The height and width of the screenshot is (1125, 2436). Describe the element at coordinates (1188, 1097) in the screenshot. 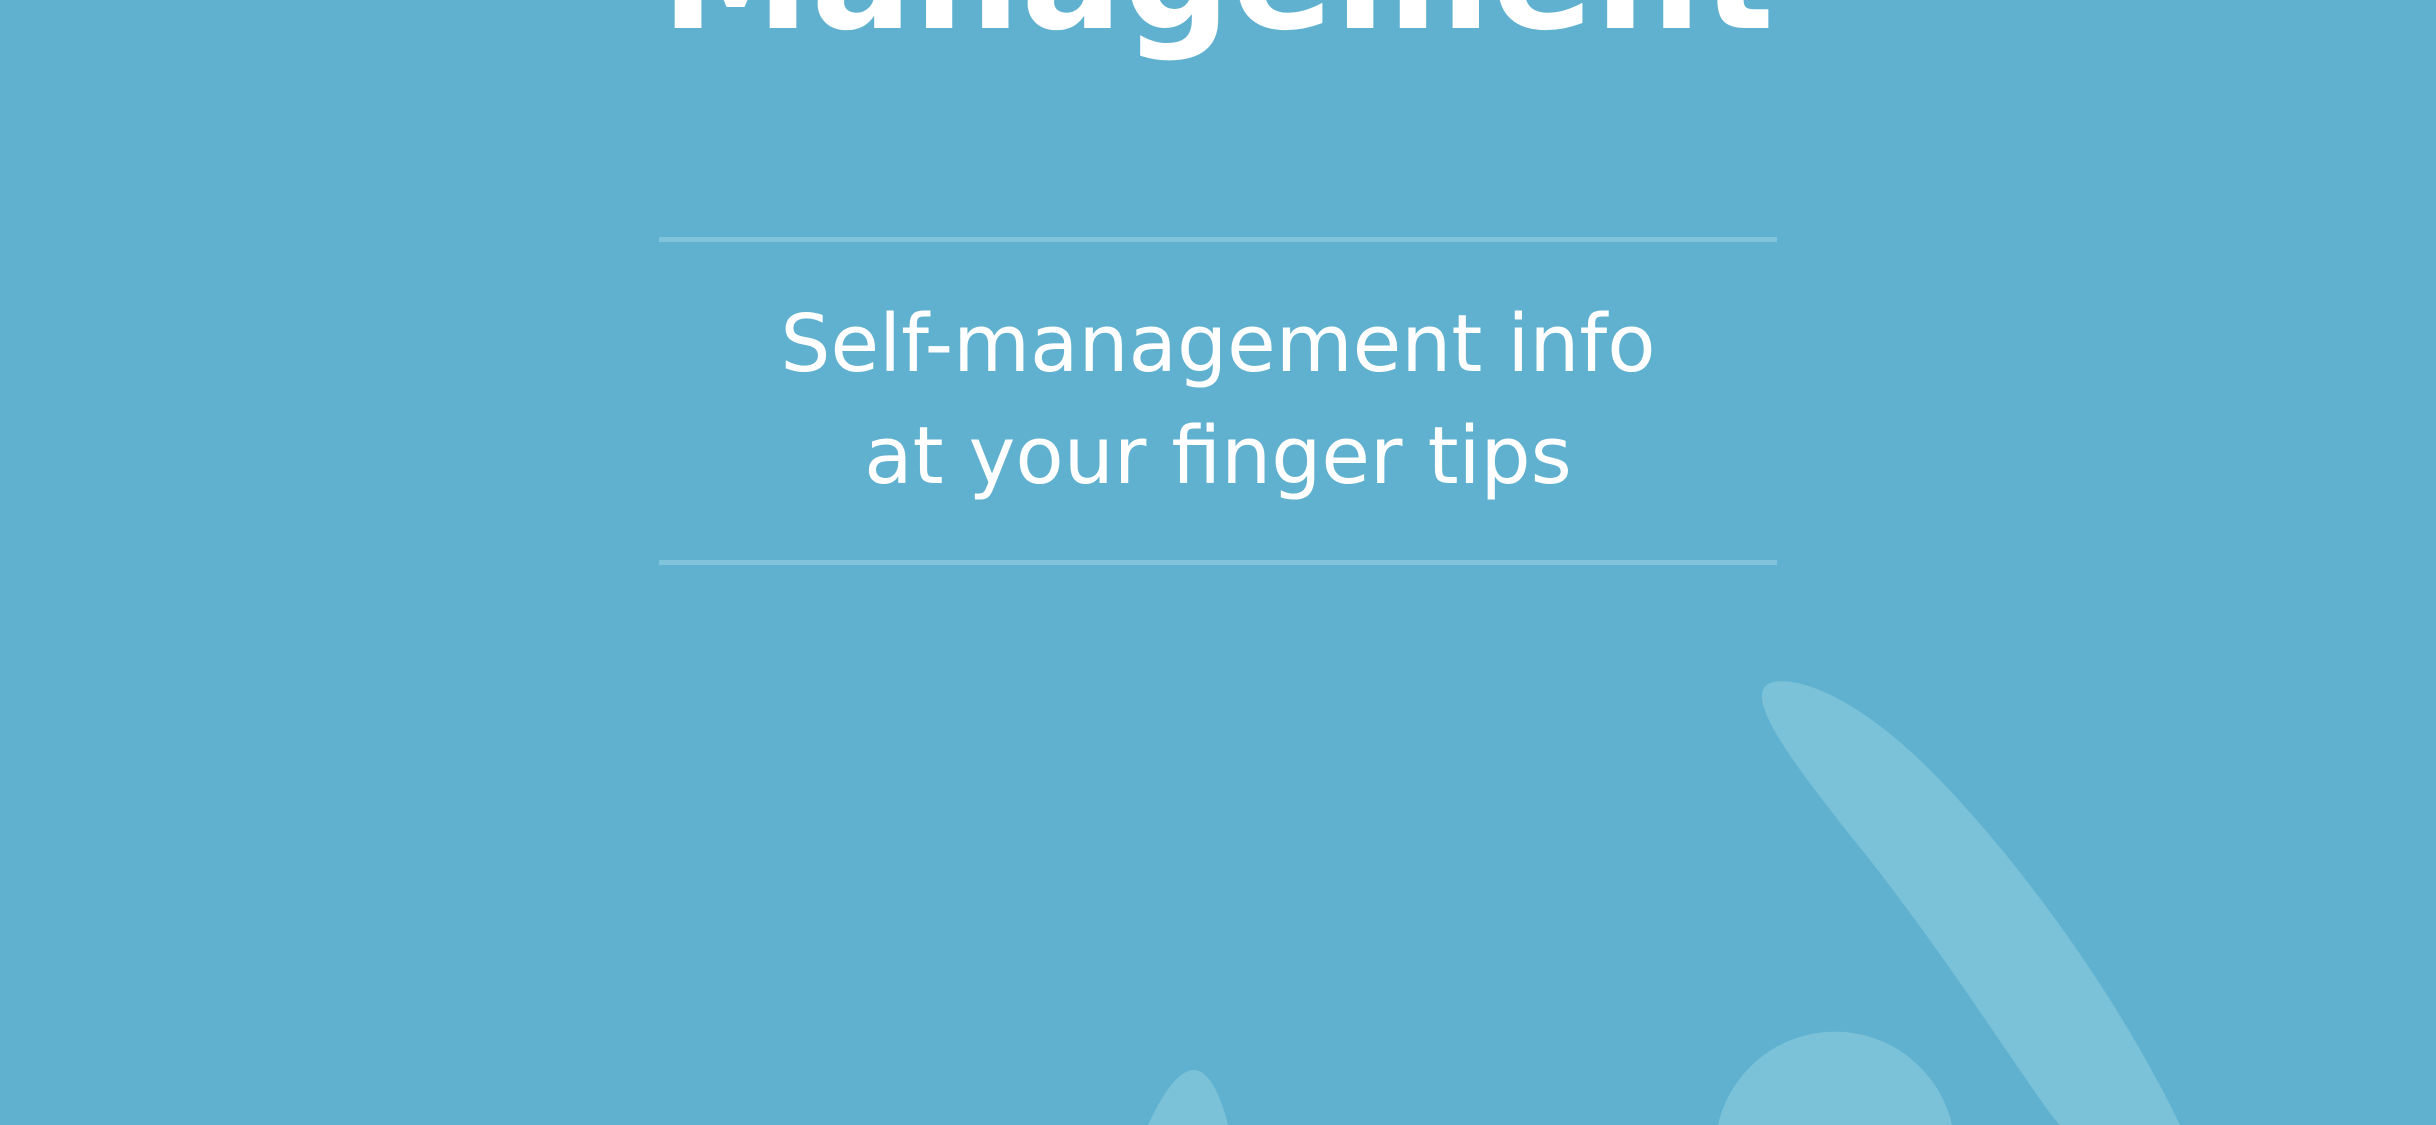

I see `leaf-shape` at that location.